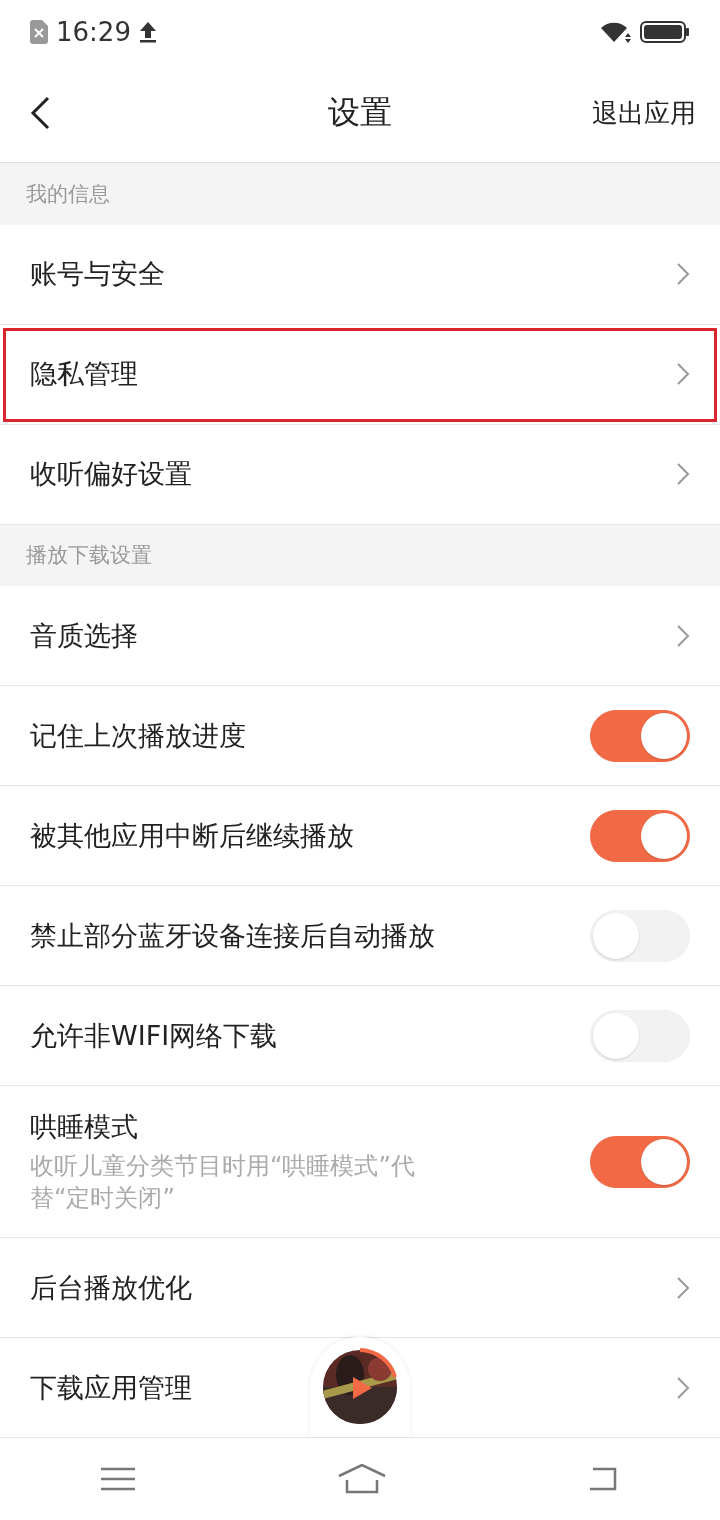 The width and height of the screenshot is (720, 1520). What do you see at coordinates (360, 636) in the screenshot?
I see `settings-row: 音质选择` at bounding box center [360, 636].